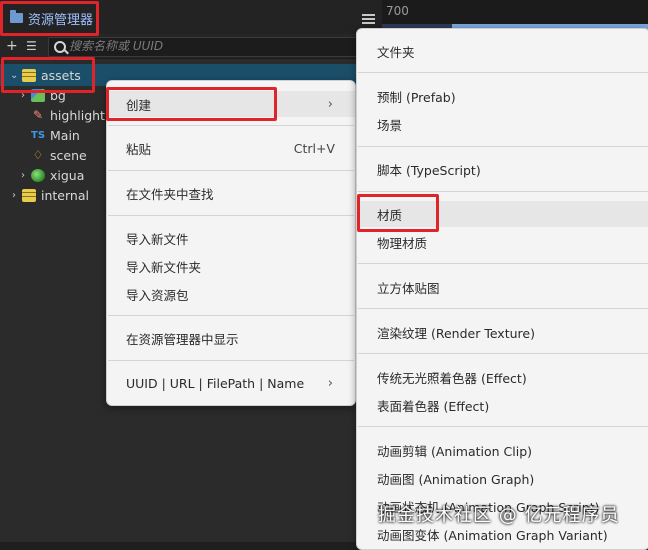  What do you see at coordinates (68, 155) in the screenshot?
I see `tree-item-label: scene` at bounding box center [68, 155].